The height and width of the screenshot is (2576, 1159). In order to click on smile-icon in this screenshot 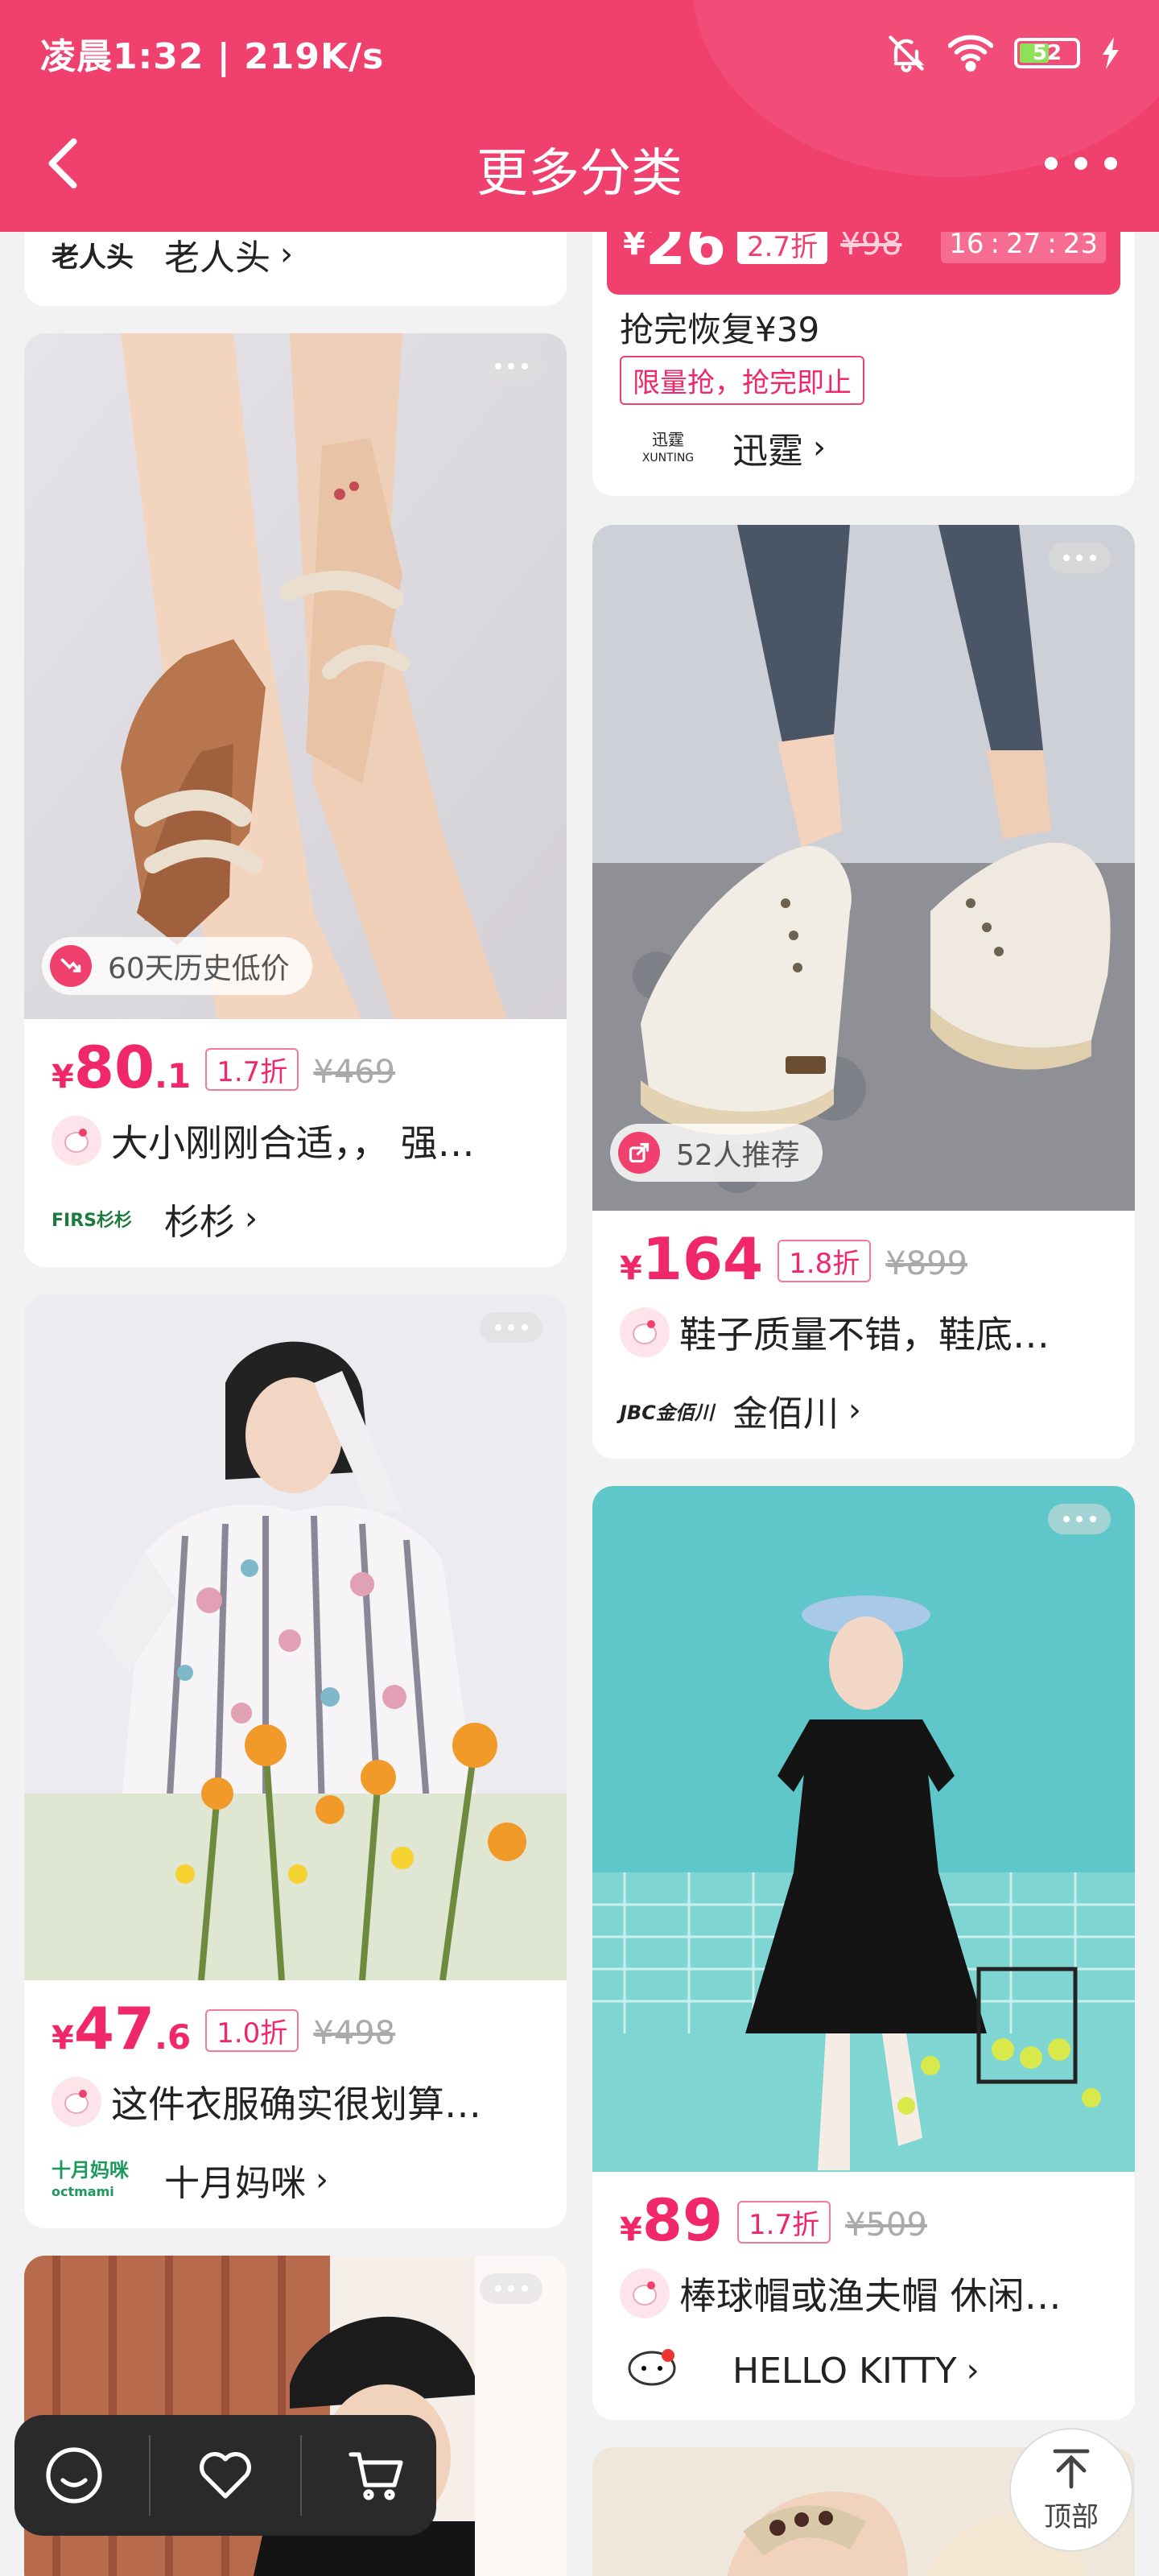, I will do `click(74, 2475)`.